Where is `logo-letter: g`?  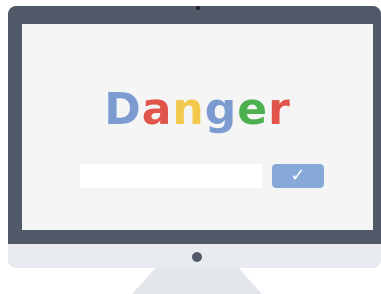 logo-letter: g is located at coordinates (221, 109).